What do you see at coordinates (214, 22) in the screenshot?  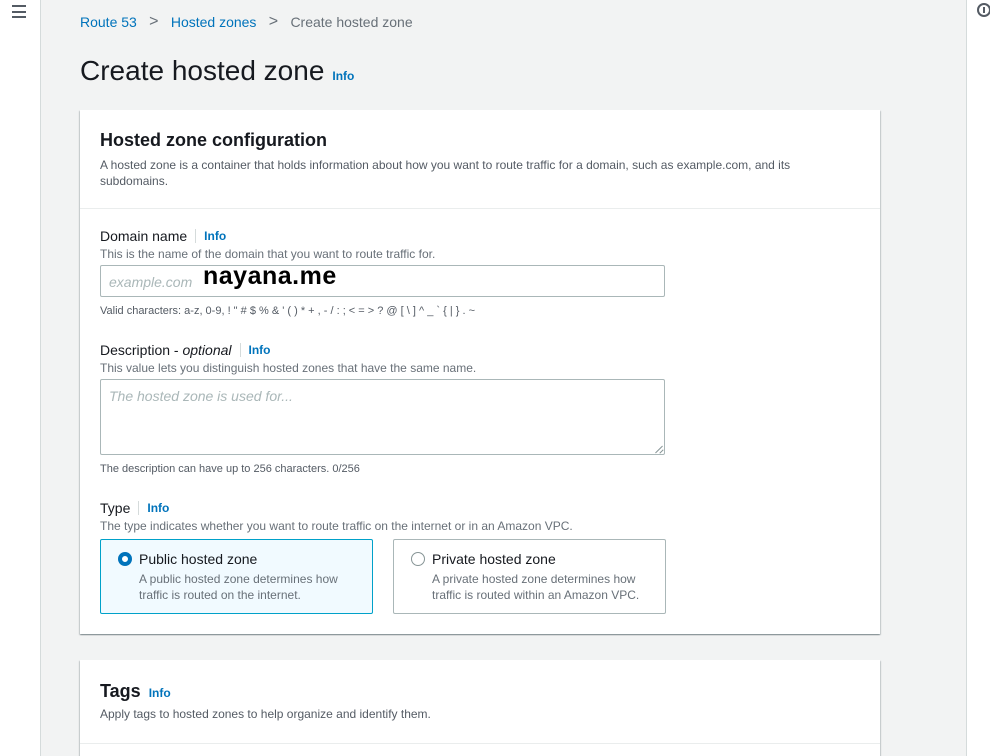 I see `breadcrumb-hosted-zones: Hosted zones` at bounding box center [214, 22].